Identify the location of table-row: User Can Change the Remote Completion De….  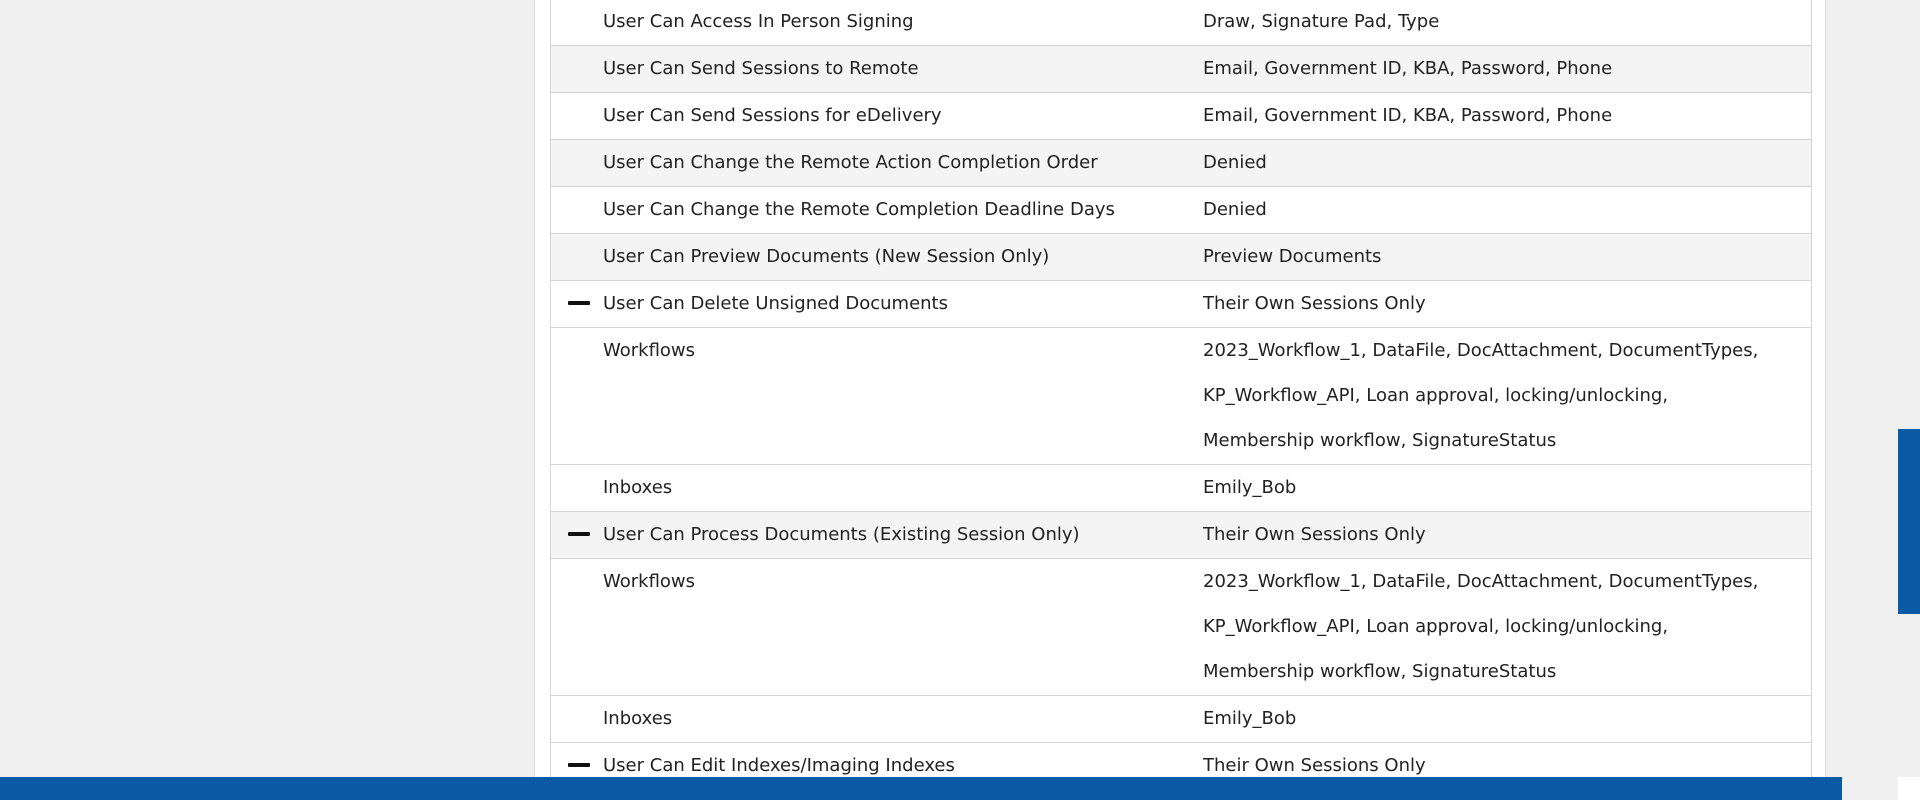
(1181, 210).